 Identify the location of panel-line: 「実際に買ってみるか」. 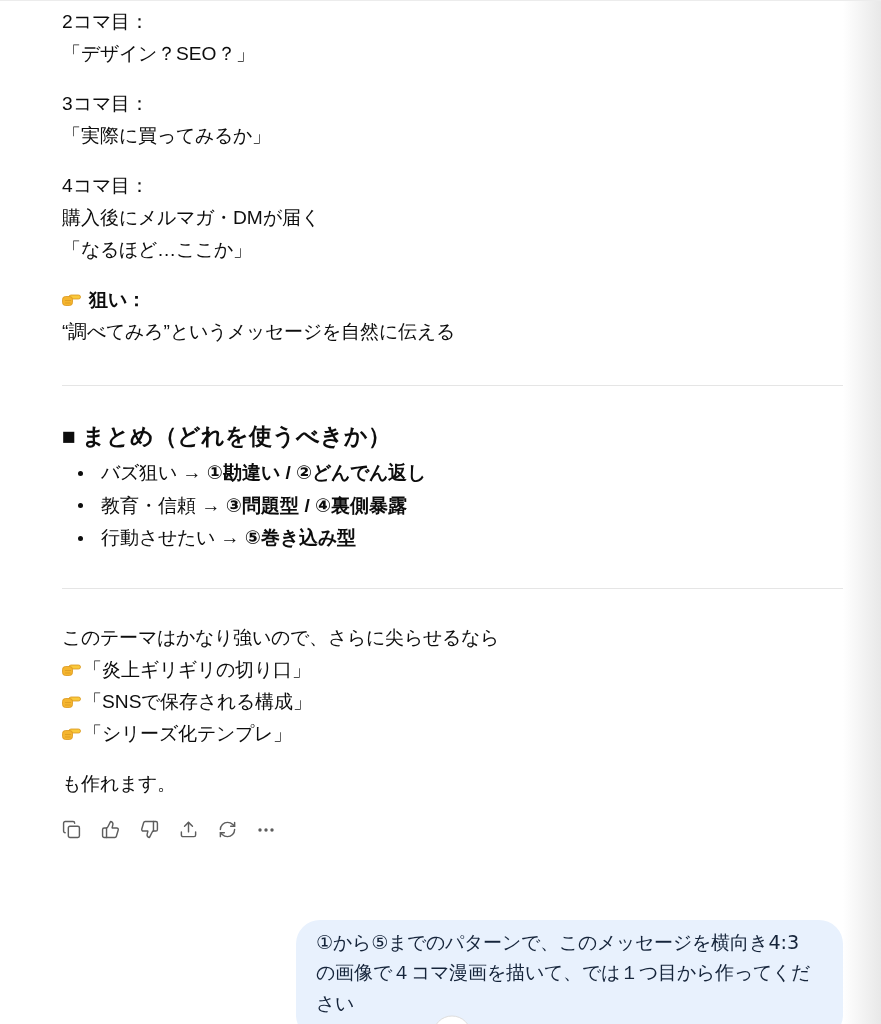
(166, 136).